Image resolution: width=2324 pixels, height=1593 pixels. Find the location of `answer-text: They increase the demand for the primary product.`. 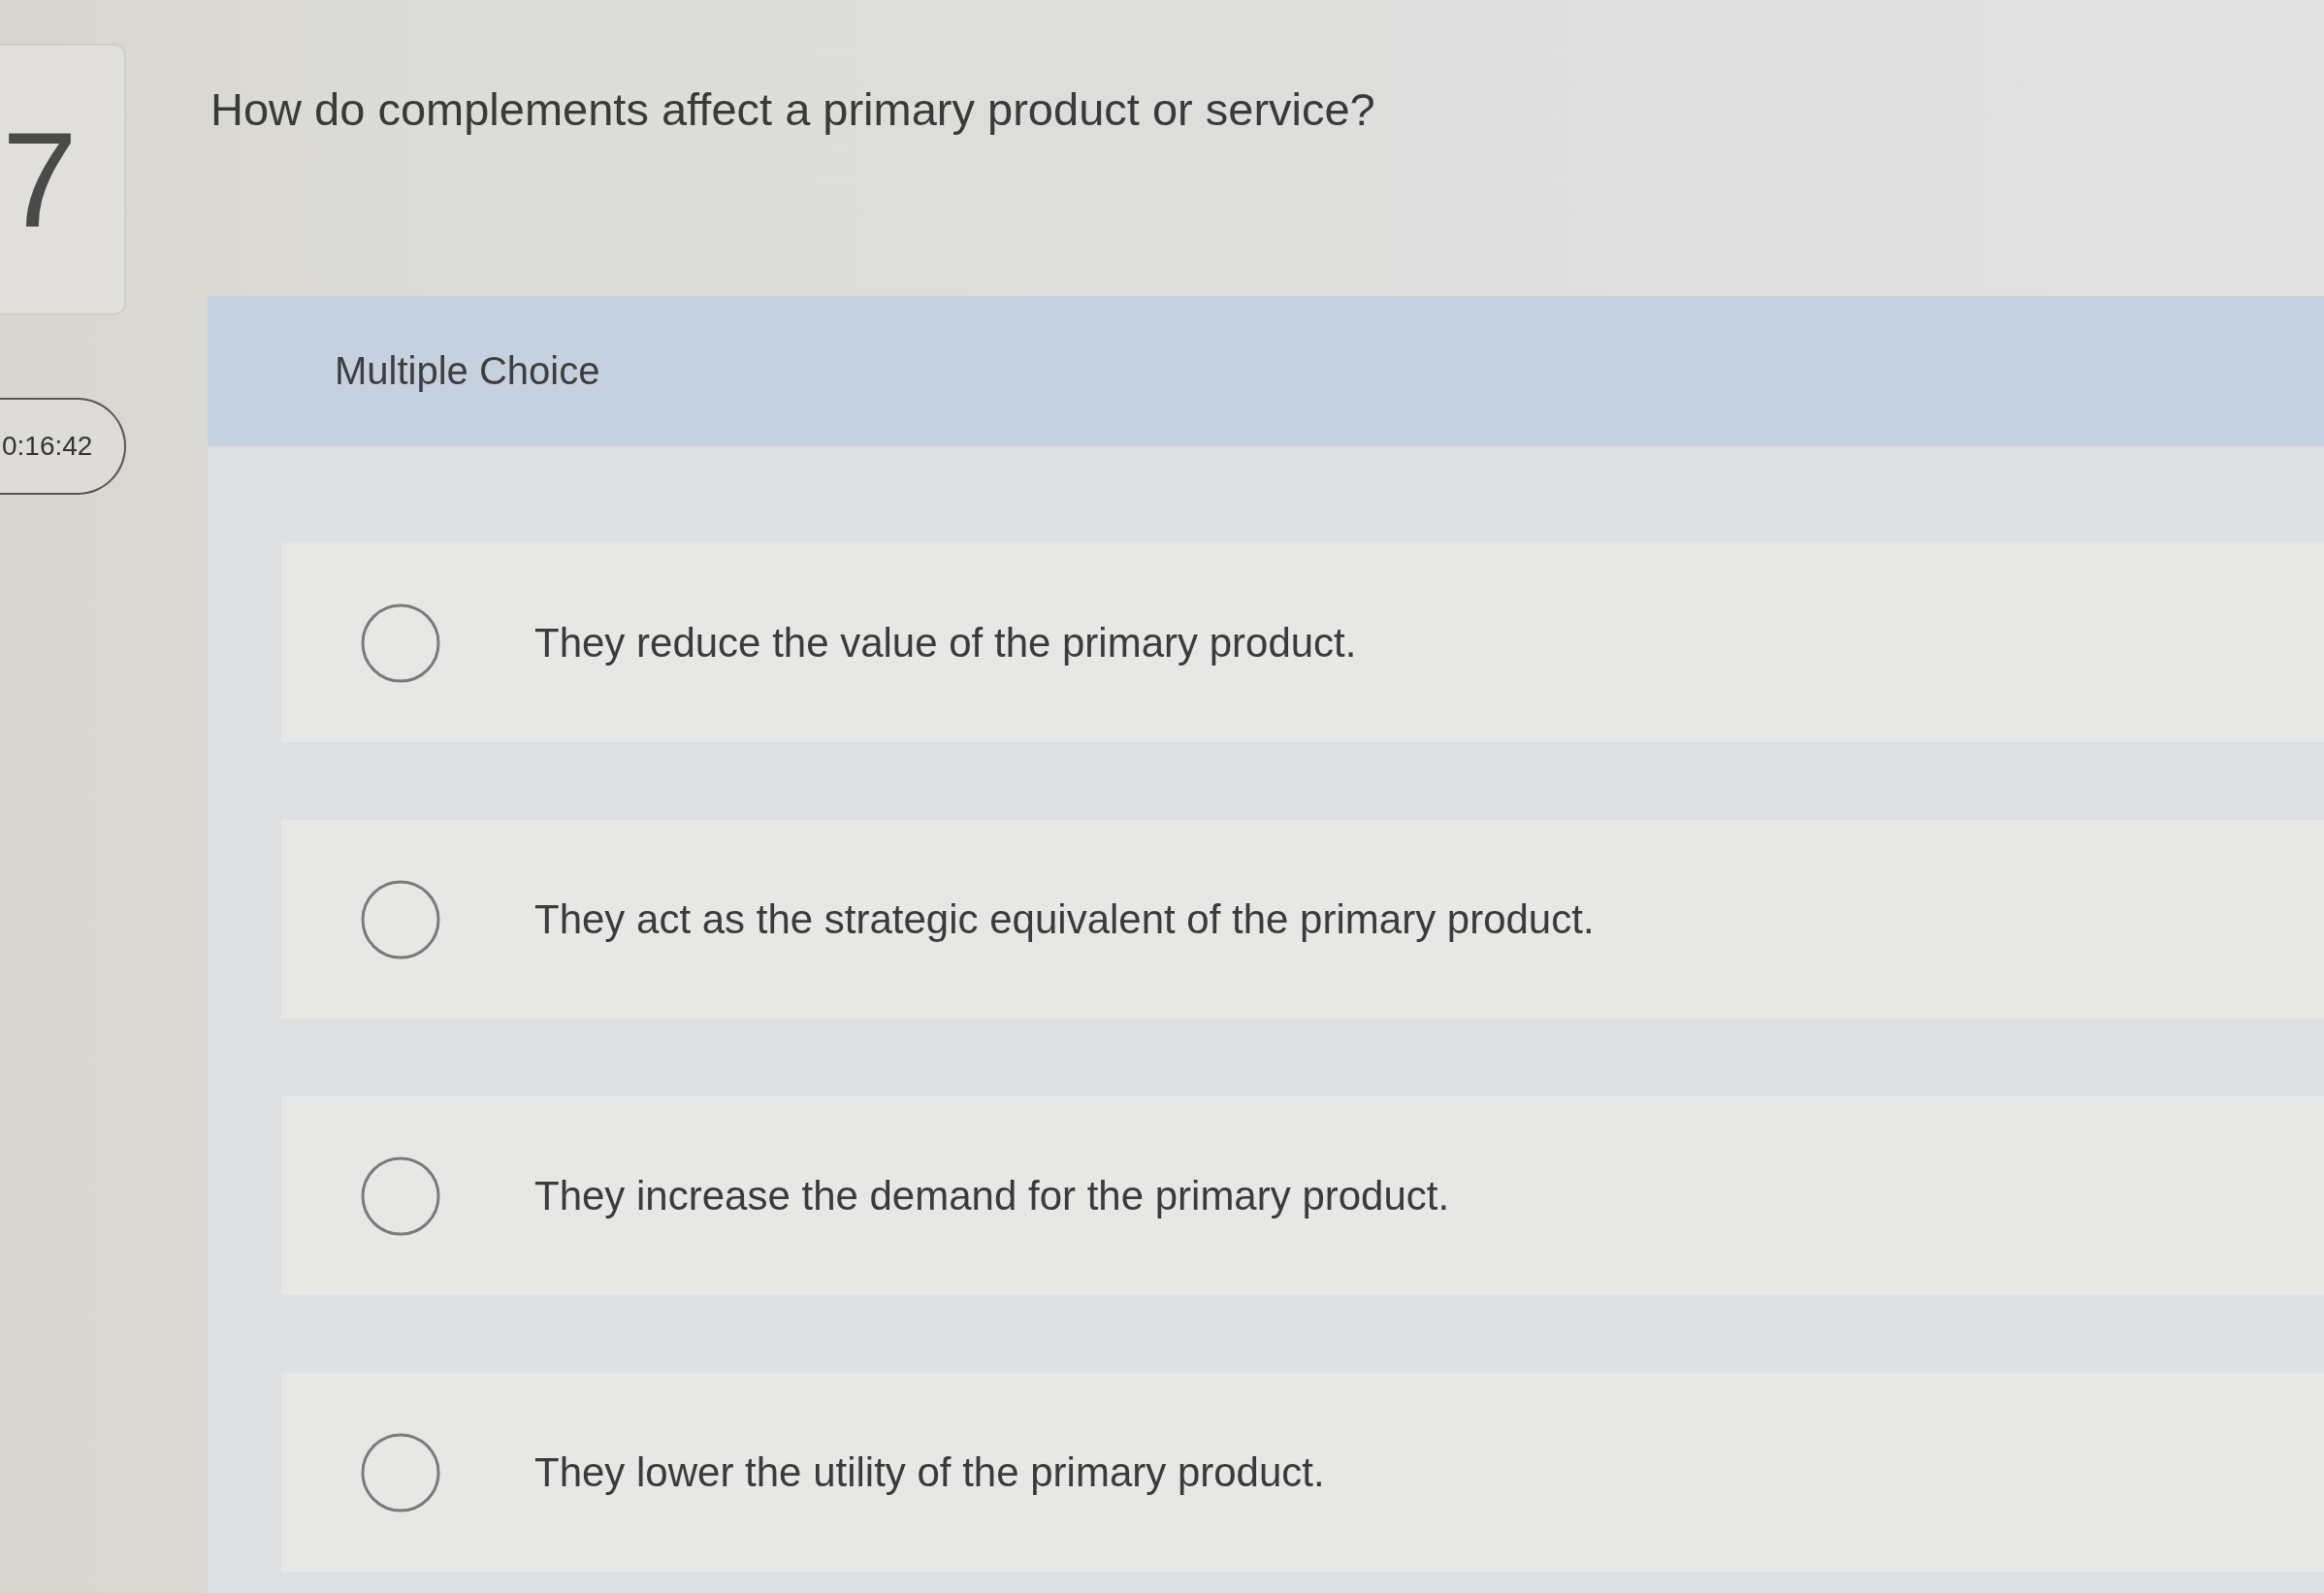

answer-text: They increase the demand for the primary product. is located at coordinates (992, 1196).